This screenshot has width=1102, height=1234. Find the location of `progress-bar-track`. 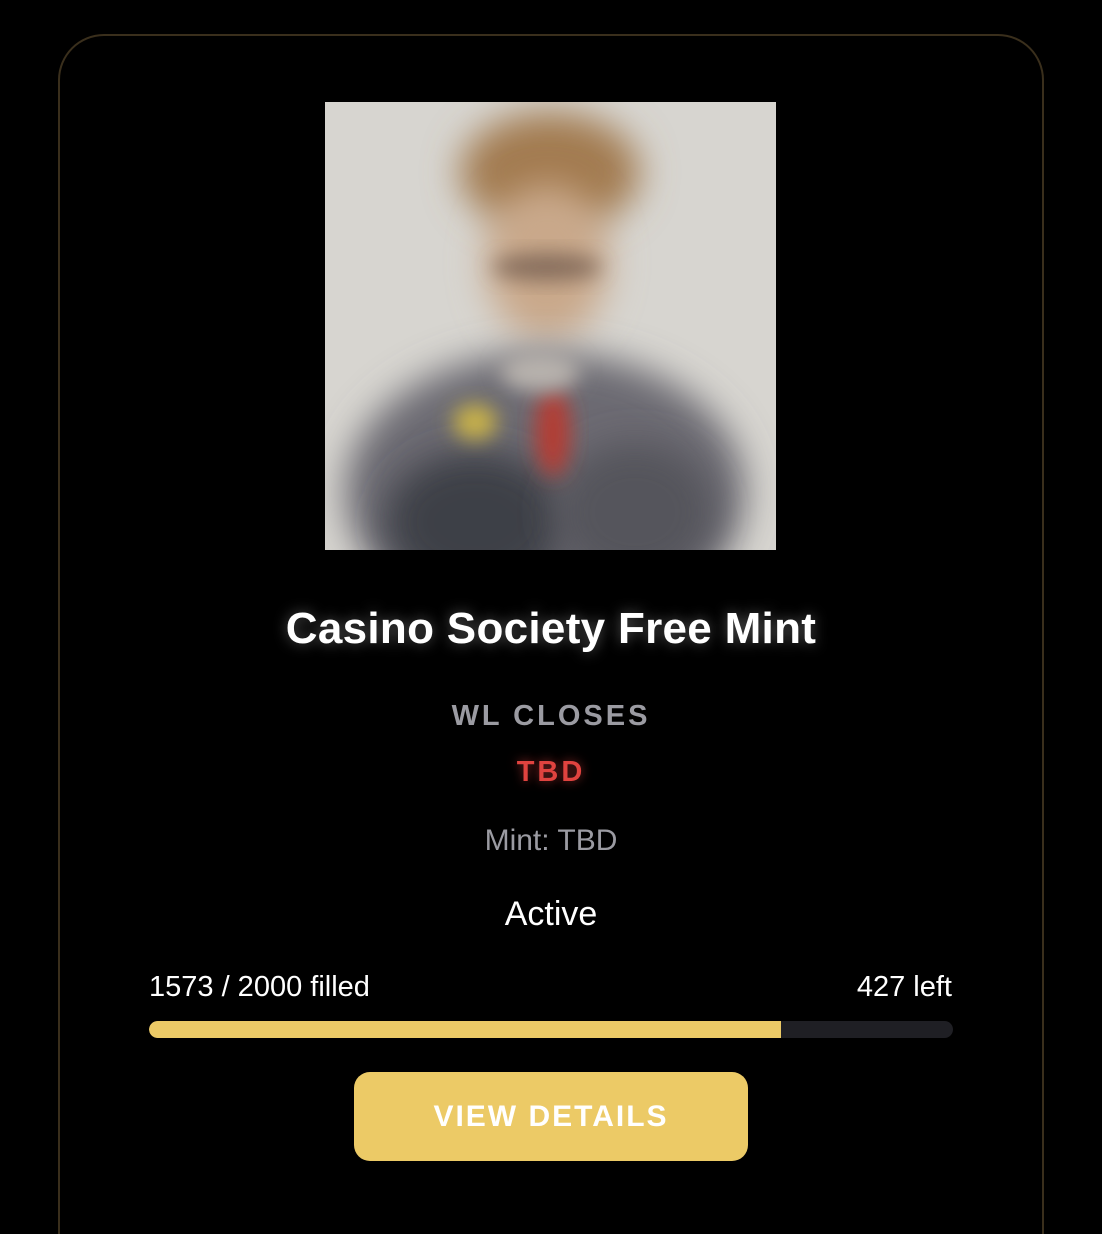

progress-bar-track is located at coordinates (551, 1029).